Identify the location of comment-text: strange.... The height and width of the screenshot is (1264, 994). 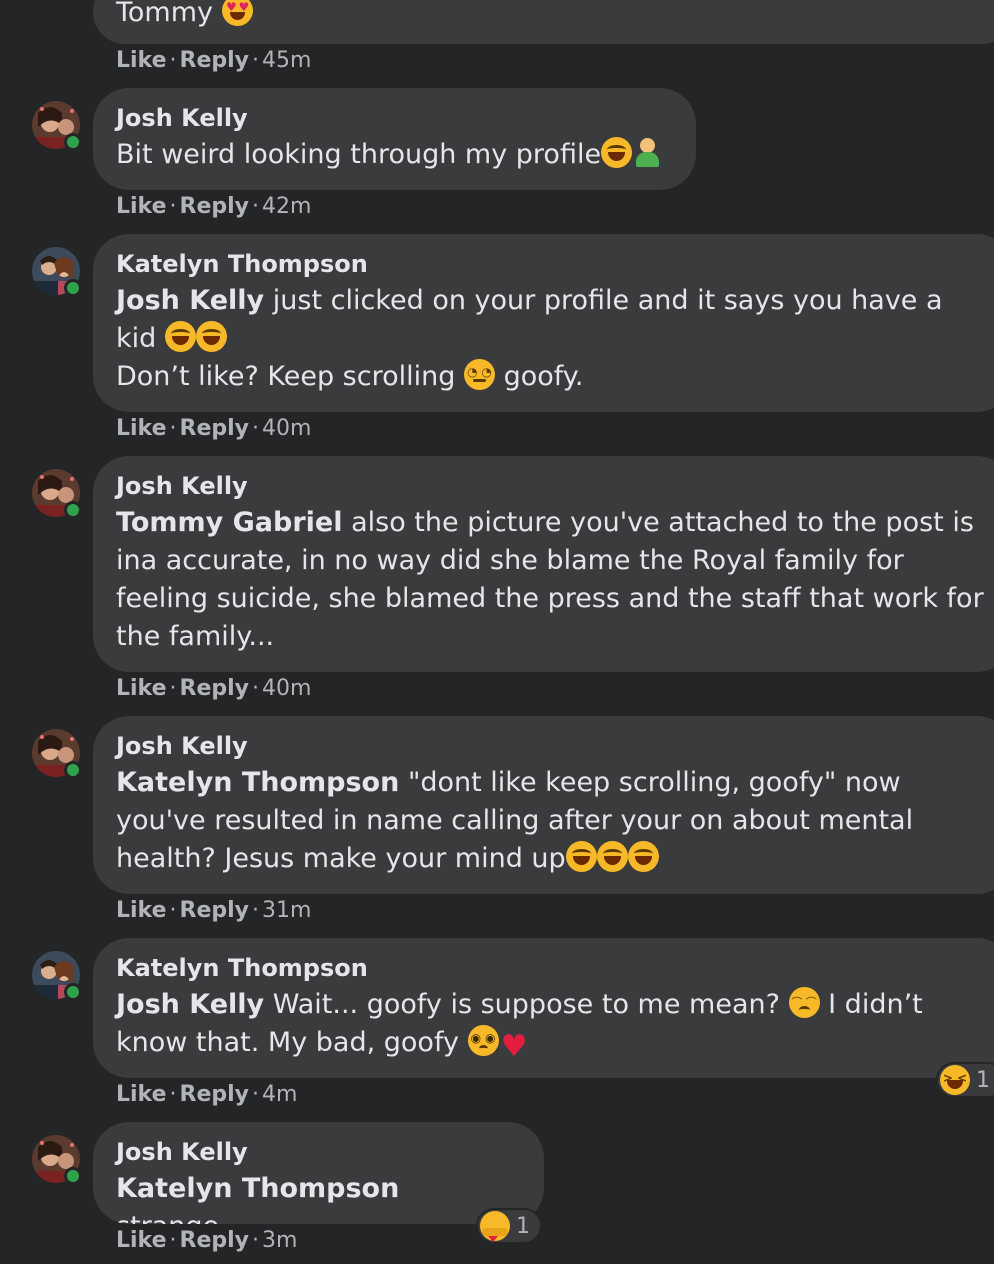
(180, 1217).